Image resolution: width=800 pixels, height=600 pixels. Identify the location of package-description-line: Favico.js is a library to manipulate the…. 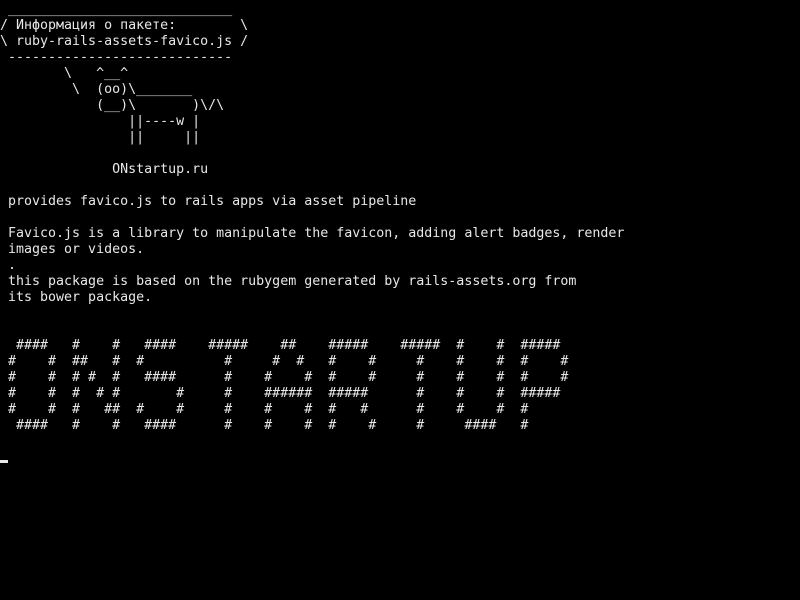
(312, 233).